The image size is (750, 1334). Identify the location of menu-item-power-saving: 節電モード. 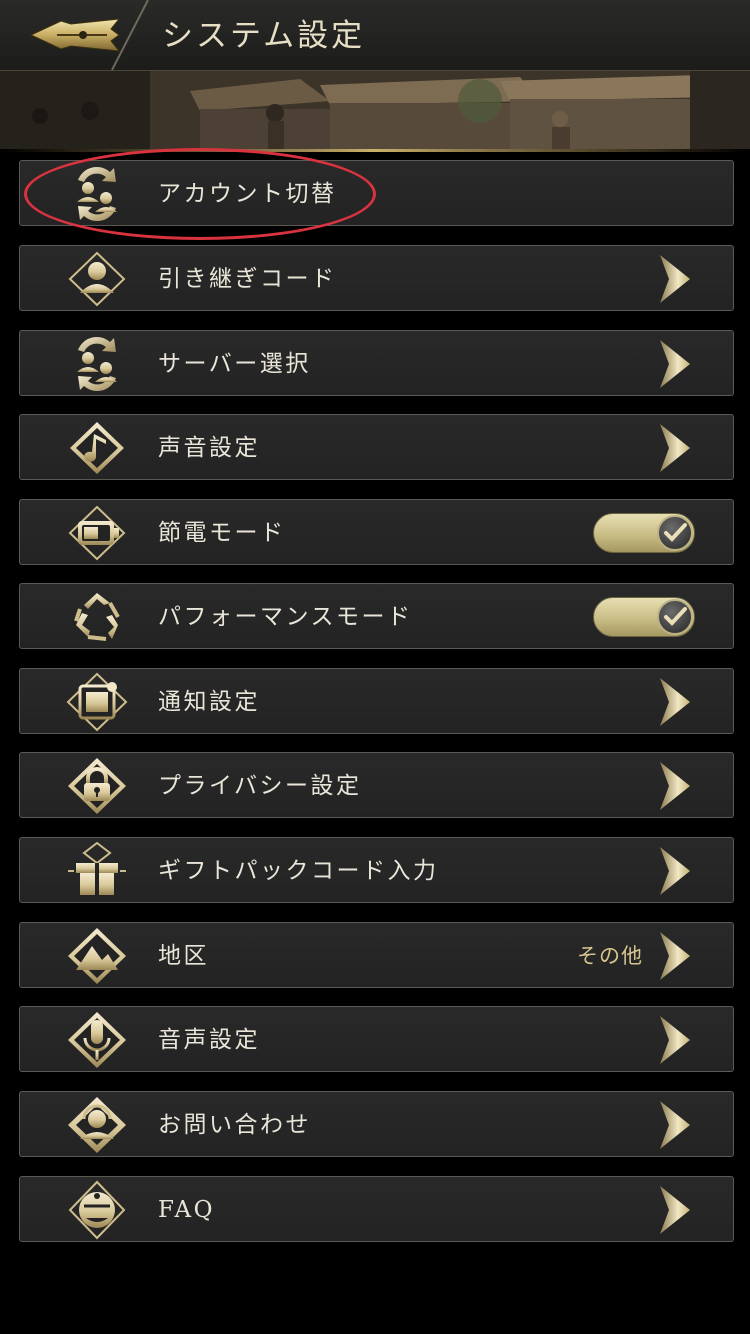
(376, 532).